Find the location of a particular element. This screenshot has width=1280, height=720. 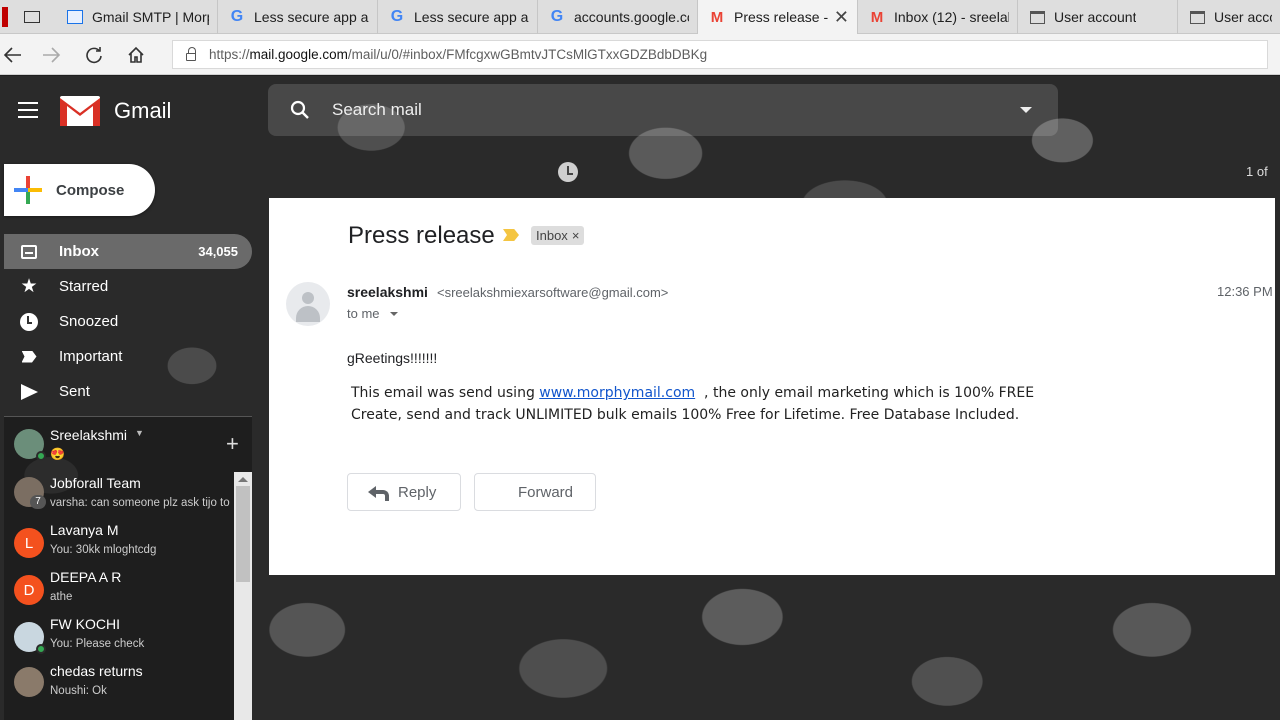

tab-gmail-smtp: Gmail SMTP | Morp is located at coordinates (137, 17).